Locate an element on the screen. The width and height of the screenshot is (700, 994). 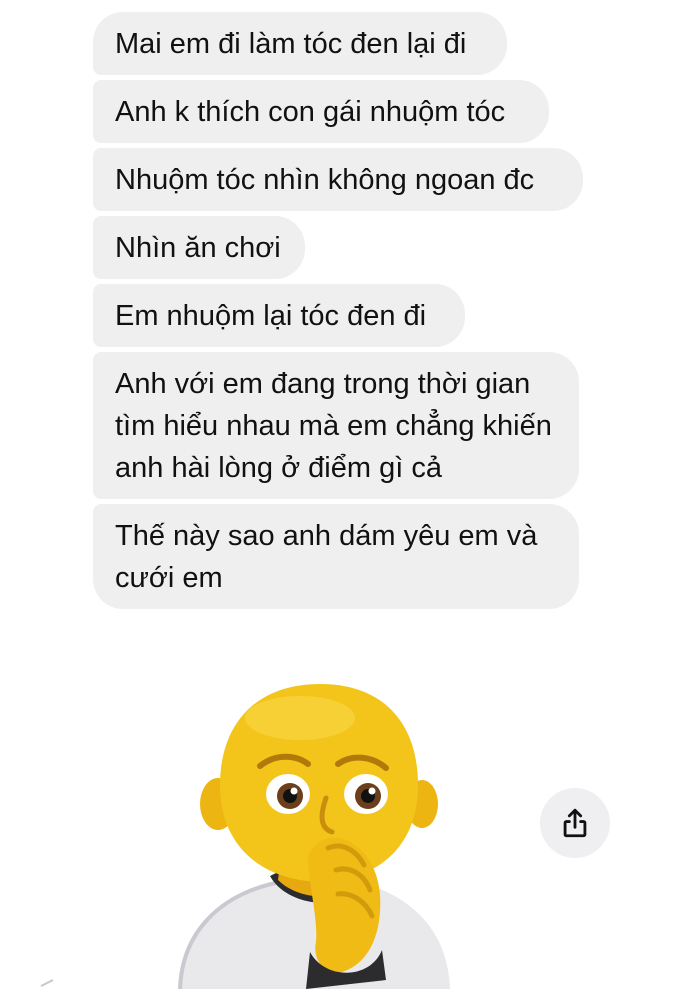
message-bubble: Nhuộm tóc nhìn không ngoan đc is located at coordinates (338, 179).